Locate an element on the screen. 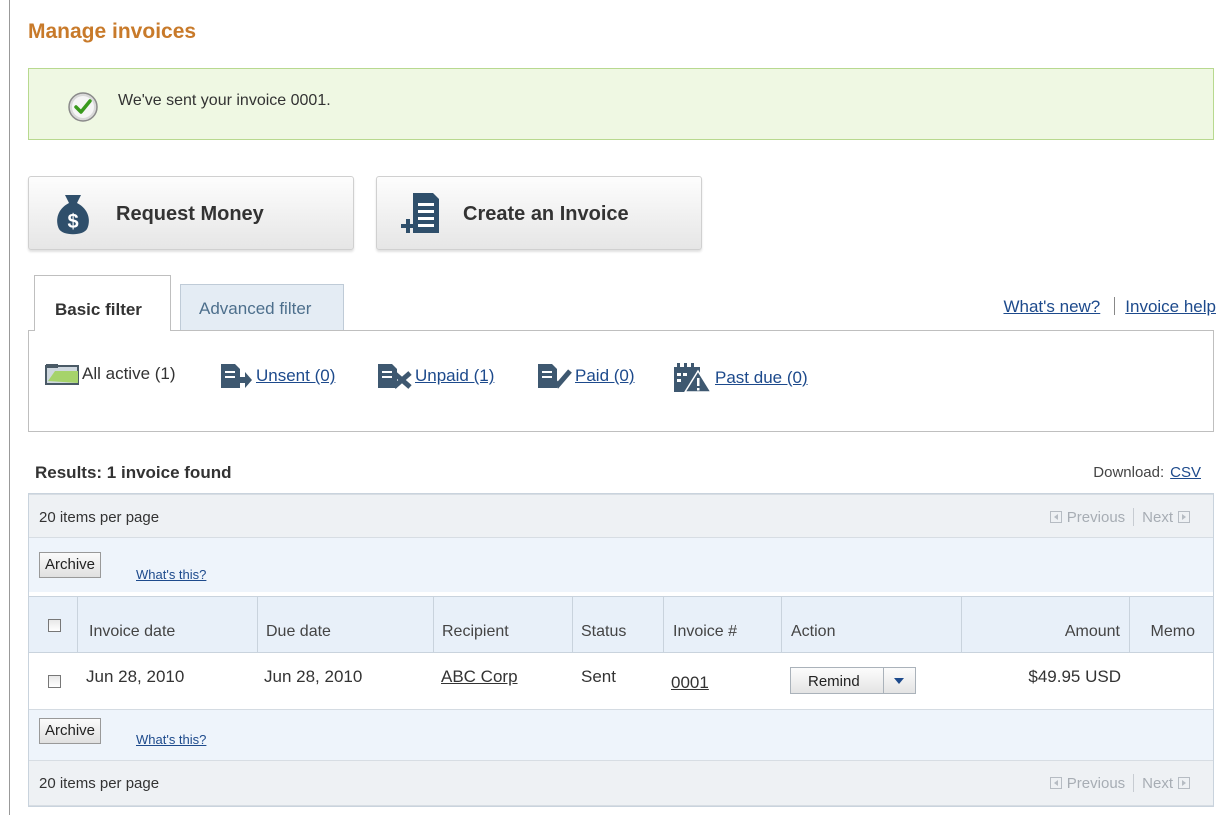  row-due-date: Jun 28, 2010 is located at coordinates (313, 676).